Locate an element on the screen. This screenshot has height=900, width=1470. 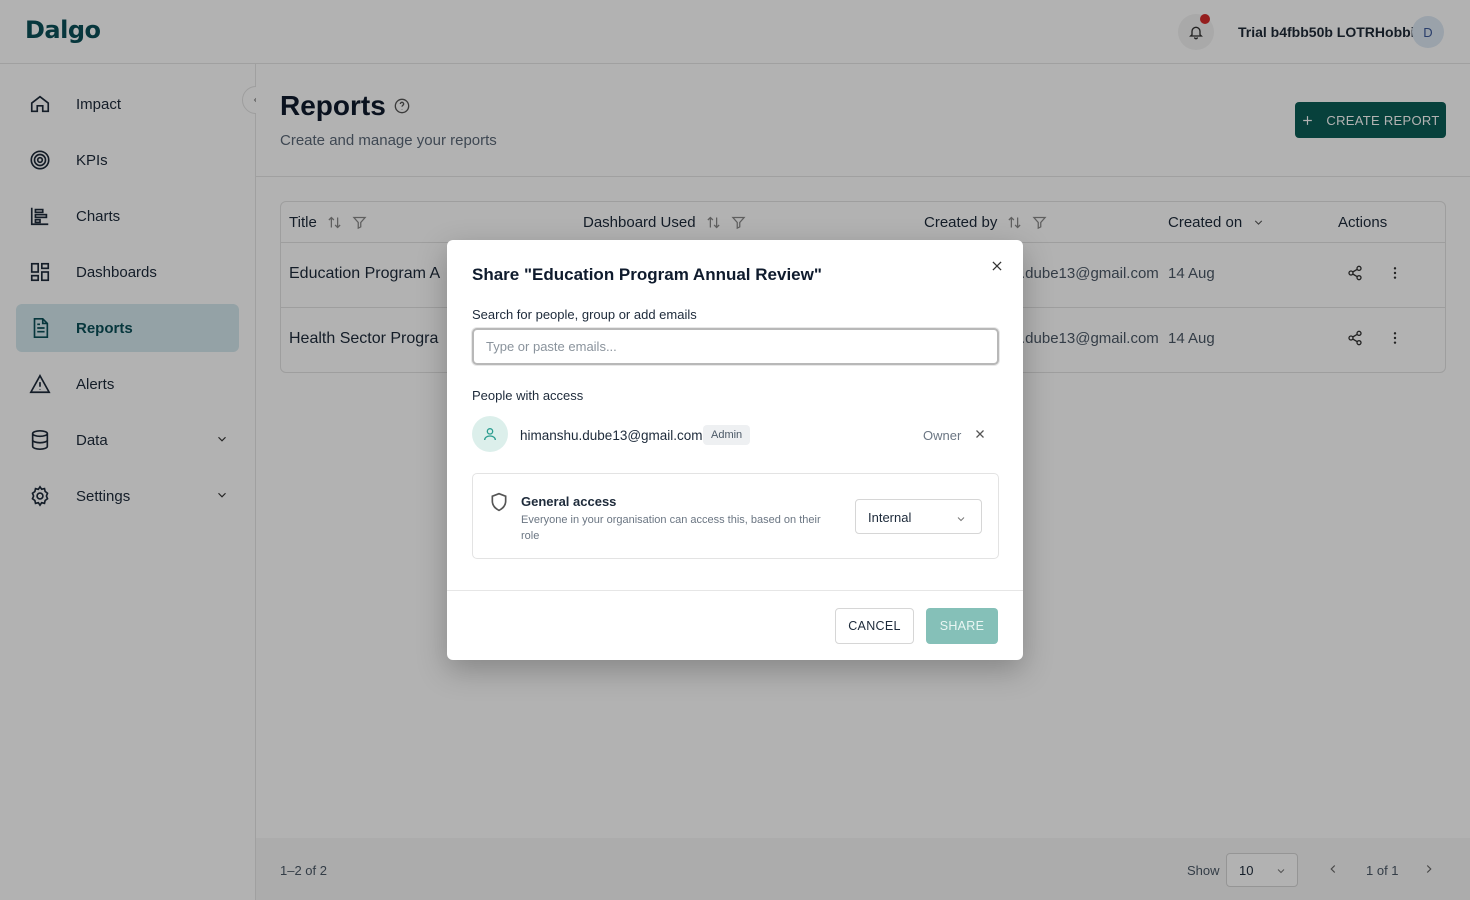
person-email: himanshu.dube13@gmail.com is located at coordinates (611, 435).